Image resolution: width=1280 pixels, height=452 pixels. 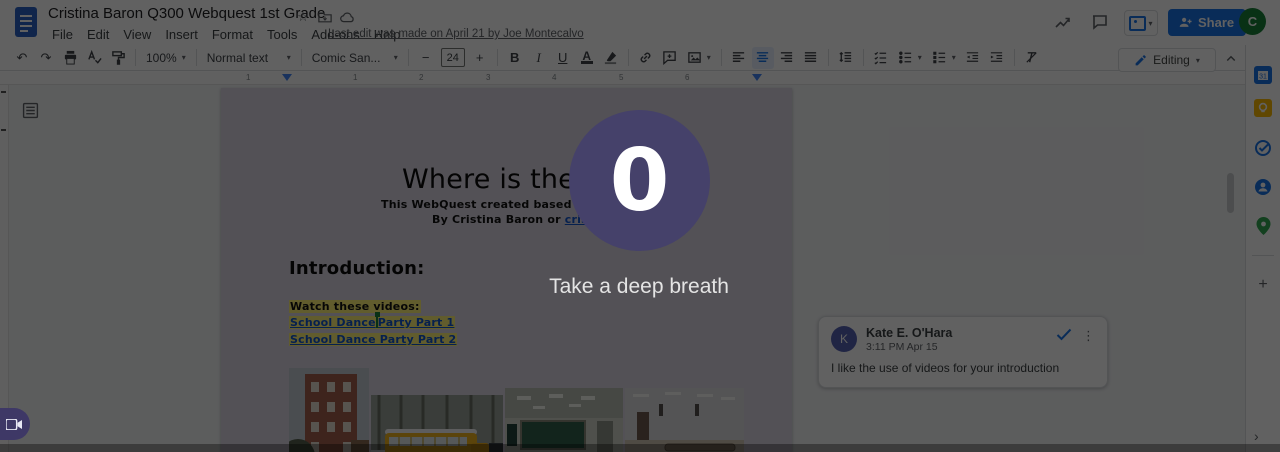 I want to click on countdown-number: 0, so click(x=639, y=180).